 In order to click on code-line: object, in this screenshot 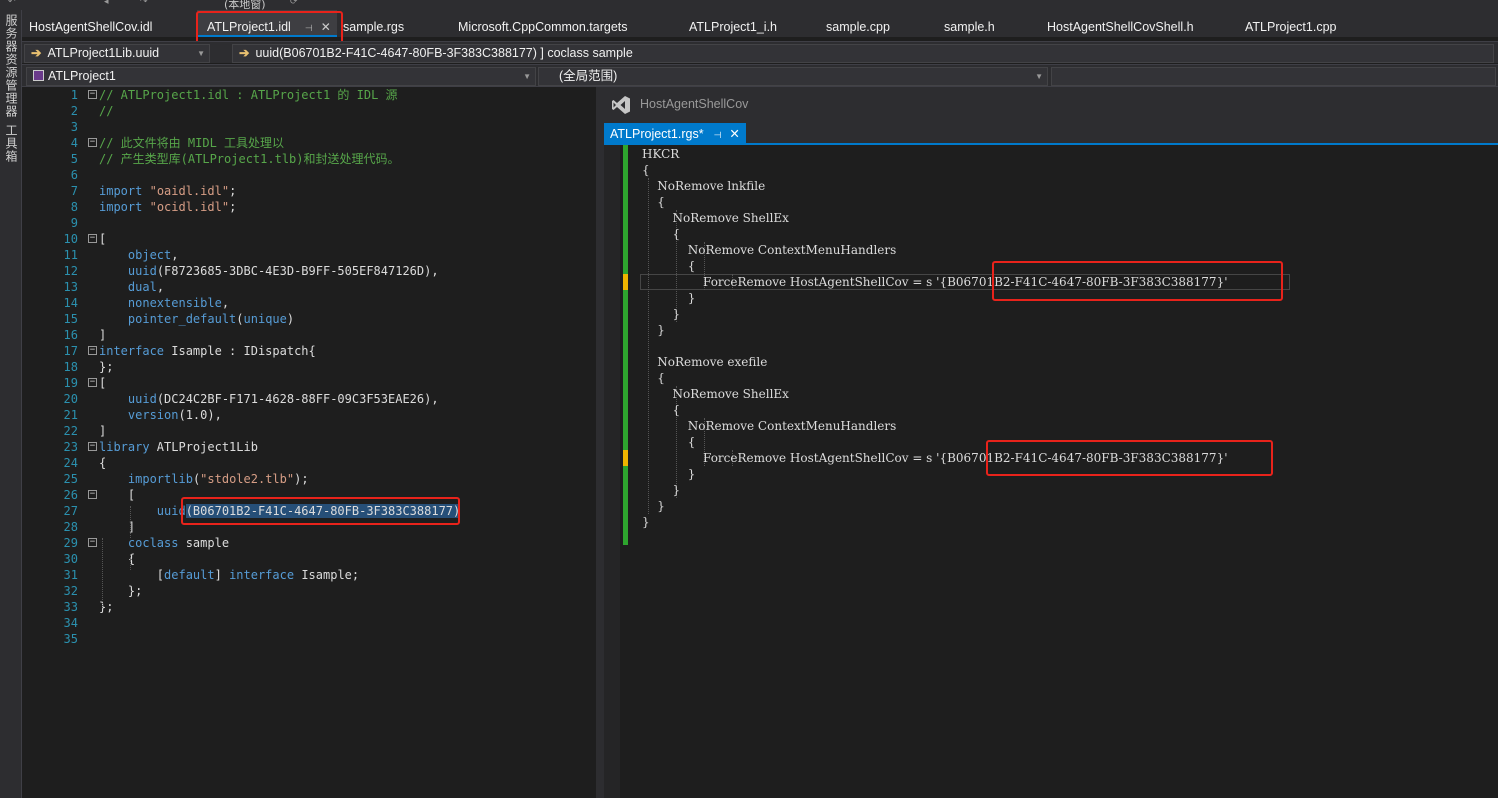, I will do `click(153, 255)`.